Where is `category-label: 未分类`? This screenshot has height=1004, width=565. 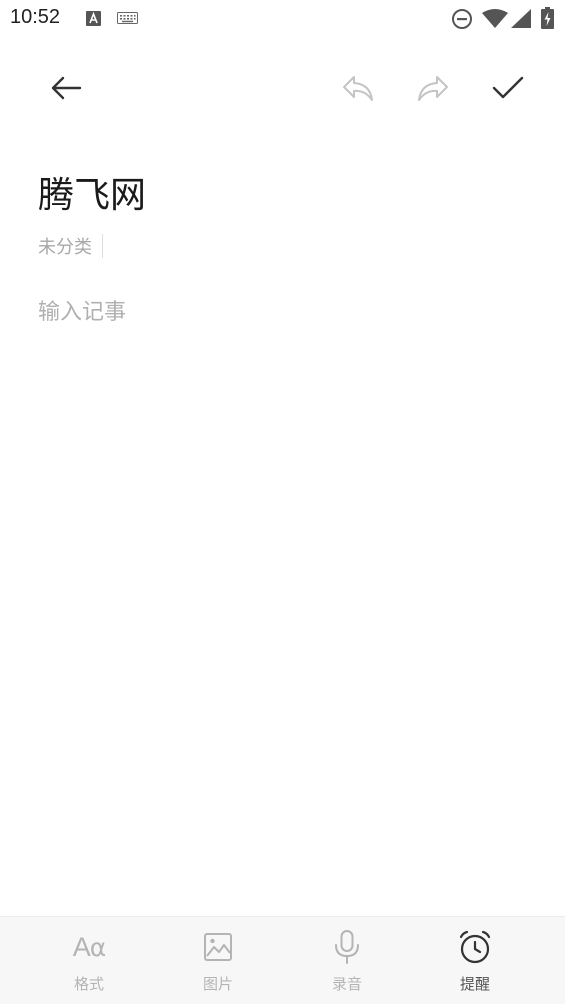
category-label: 未分类 is located at coordinates (65, 247).